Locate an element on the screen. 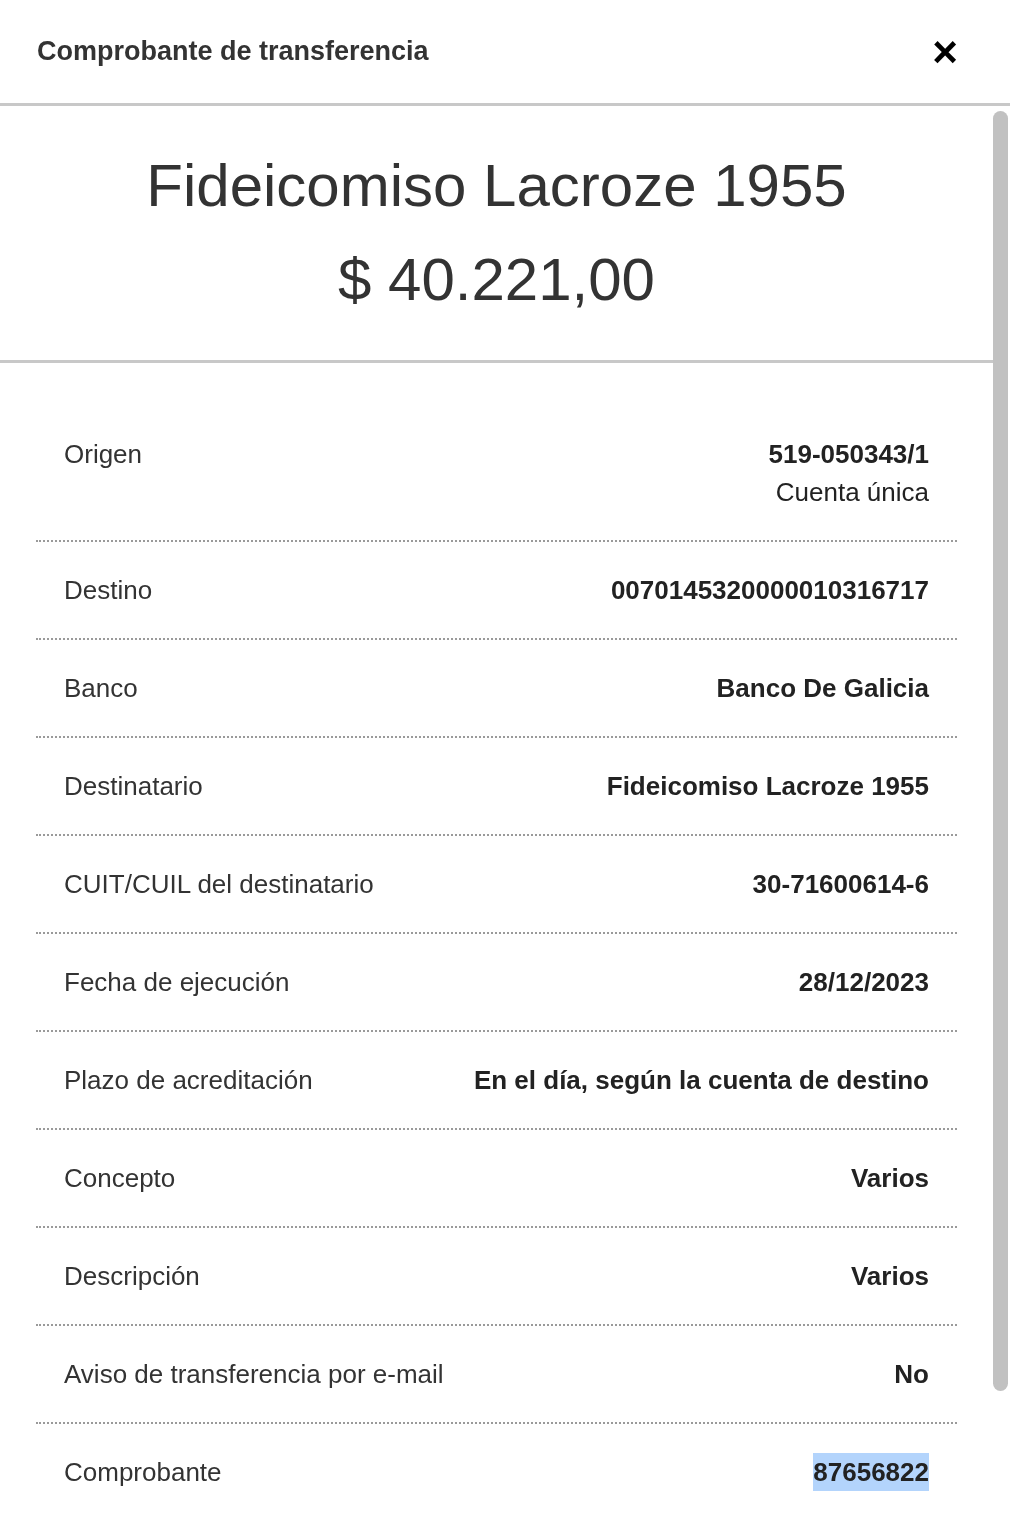 This screenshot has height=1520, width=1010. scrollbar-thumb is located at coordinates (1000, 751).